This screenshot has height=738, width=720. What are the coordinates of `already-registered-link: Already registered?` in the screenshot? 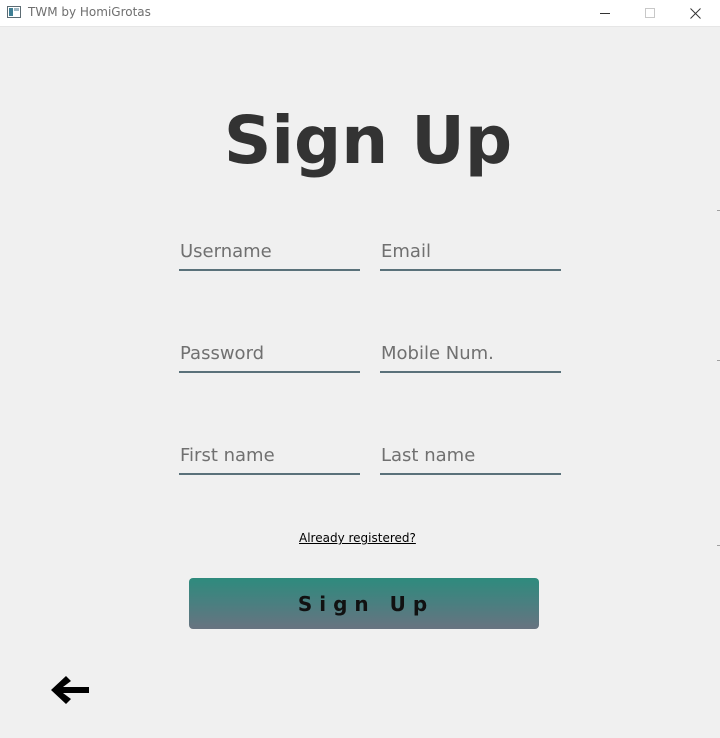 It's located at (357, 538).